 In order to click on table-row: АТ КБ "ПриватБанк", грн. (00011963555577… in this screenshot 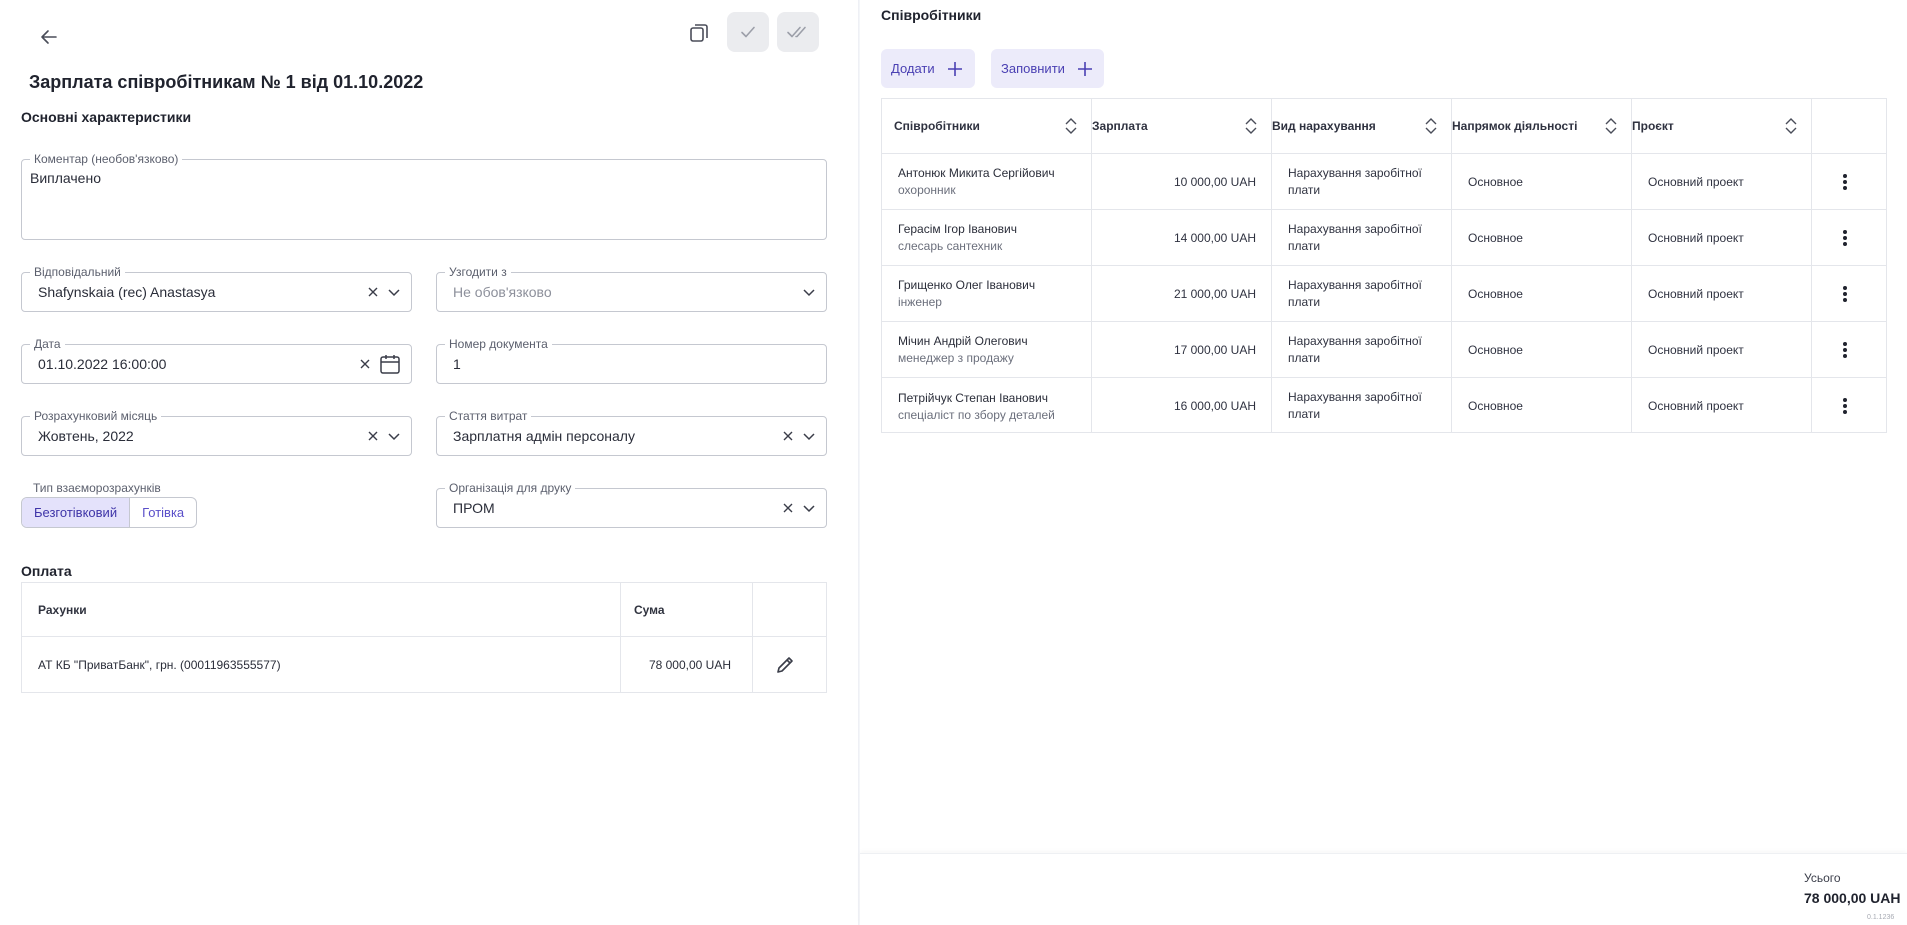, I will do `click(424, 665)`.